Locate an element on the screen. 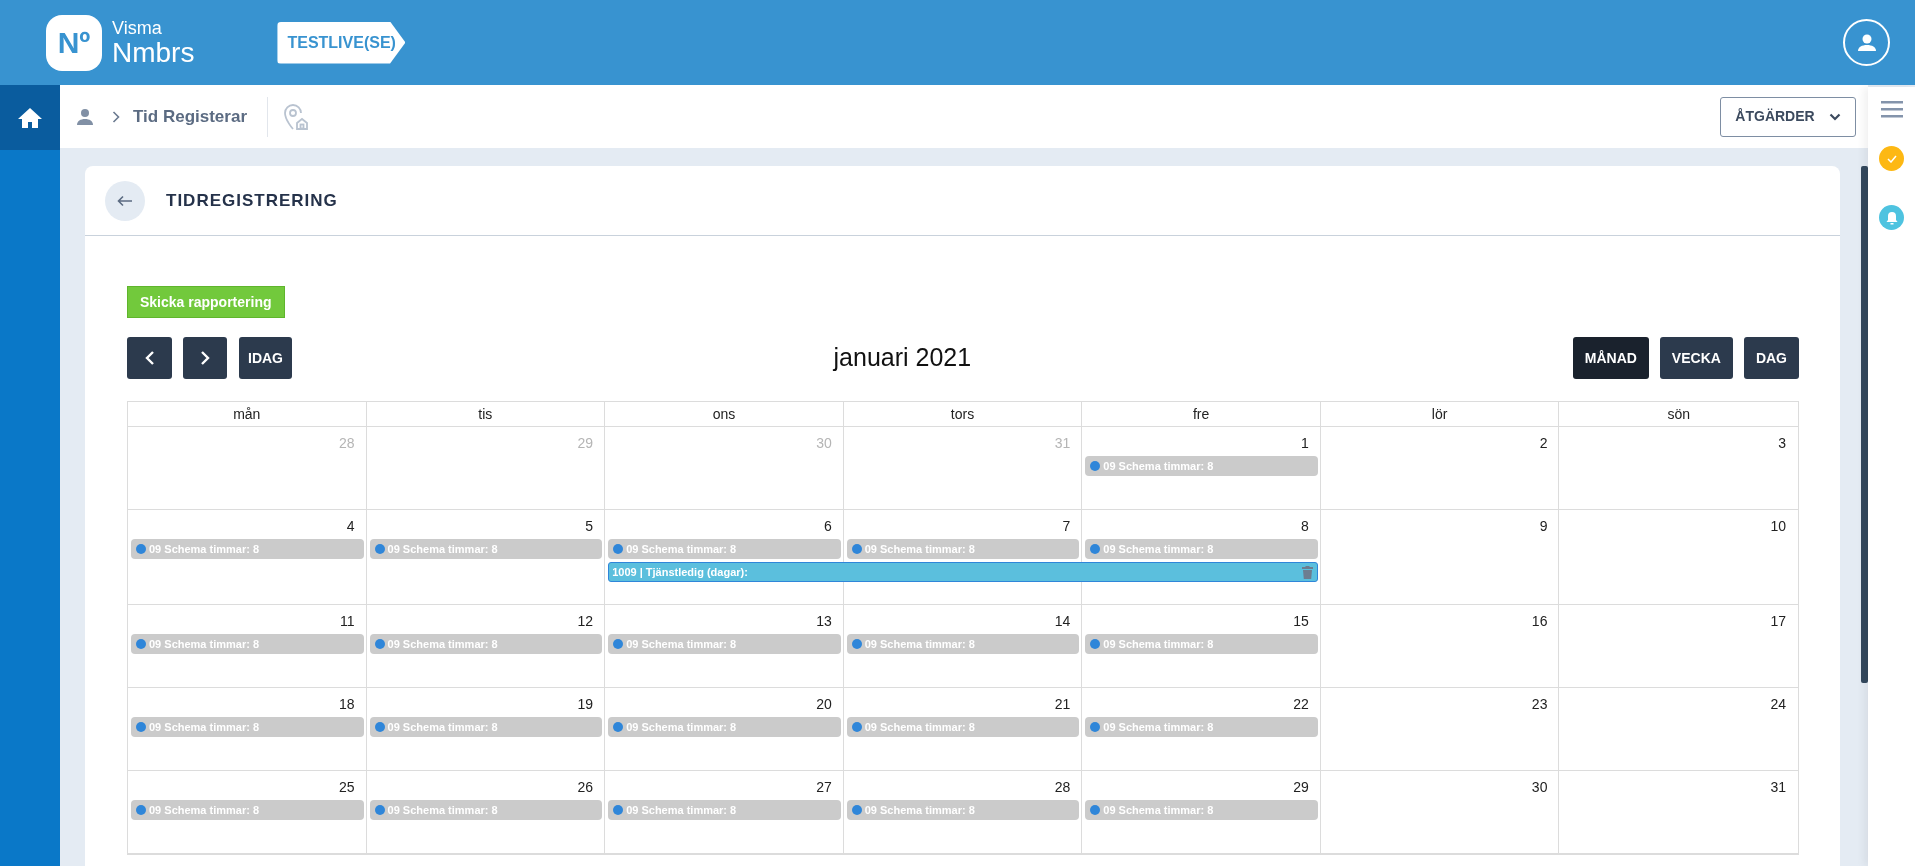 The image size is (1915, 866). scrollbar-thumb is located at coordinates (1864, 424).